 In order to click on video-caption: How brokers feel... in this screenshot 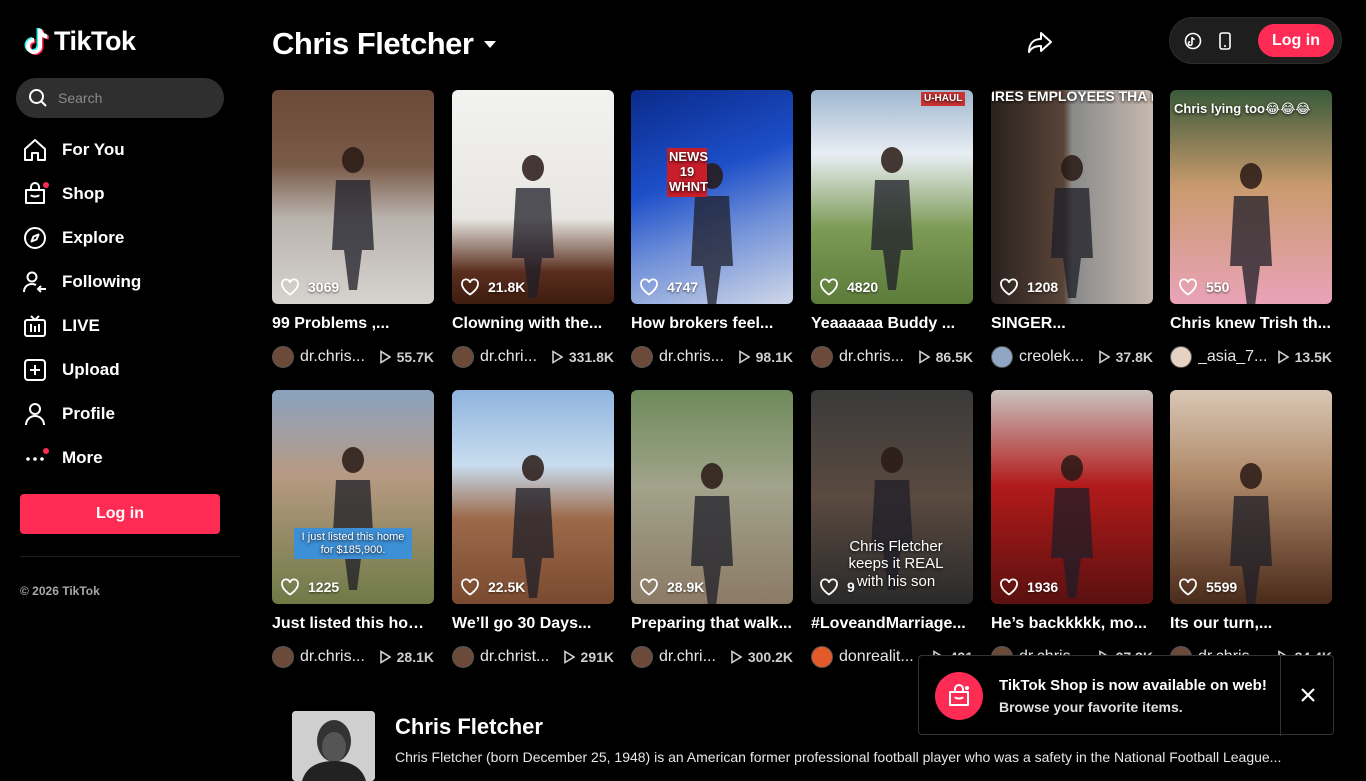, I will do `click(712, 325)`.